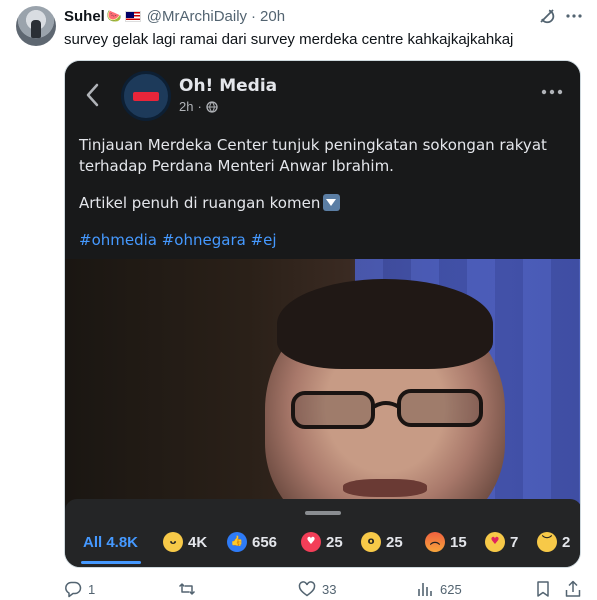 The image size is (597, 600). I want to click on reaction-tab-love: ♥ 25, so click(322, 542).